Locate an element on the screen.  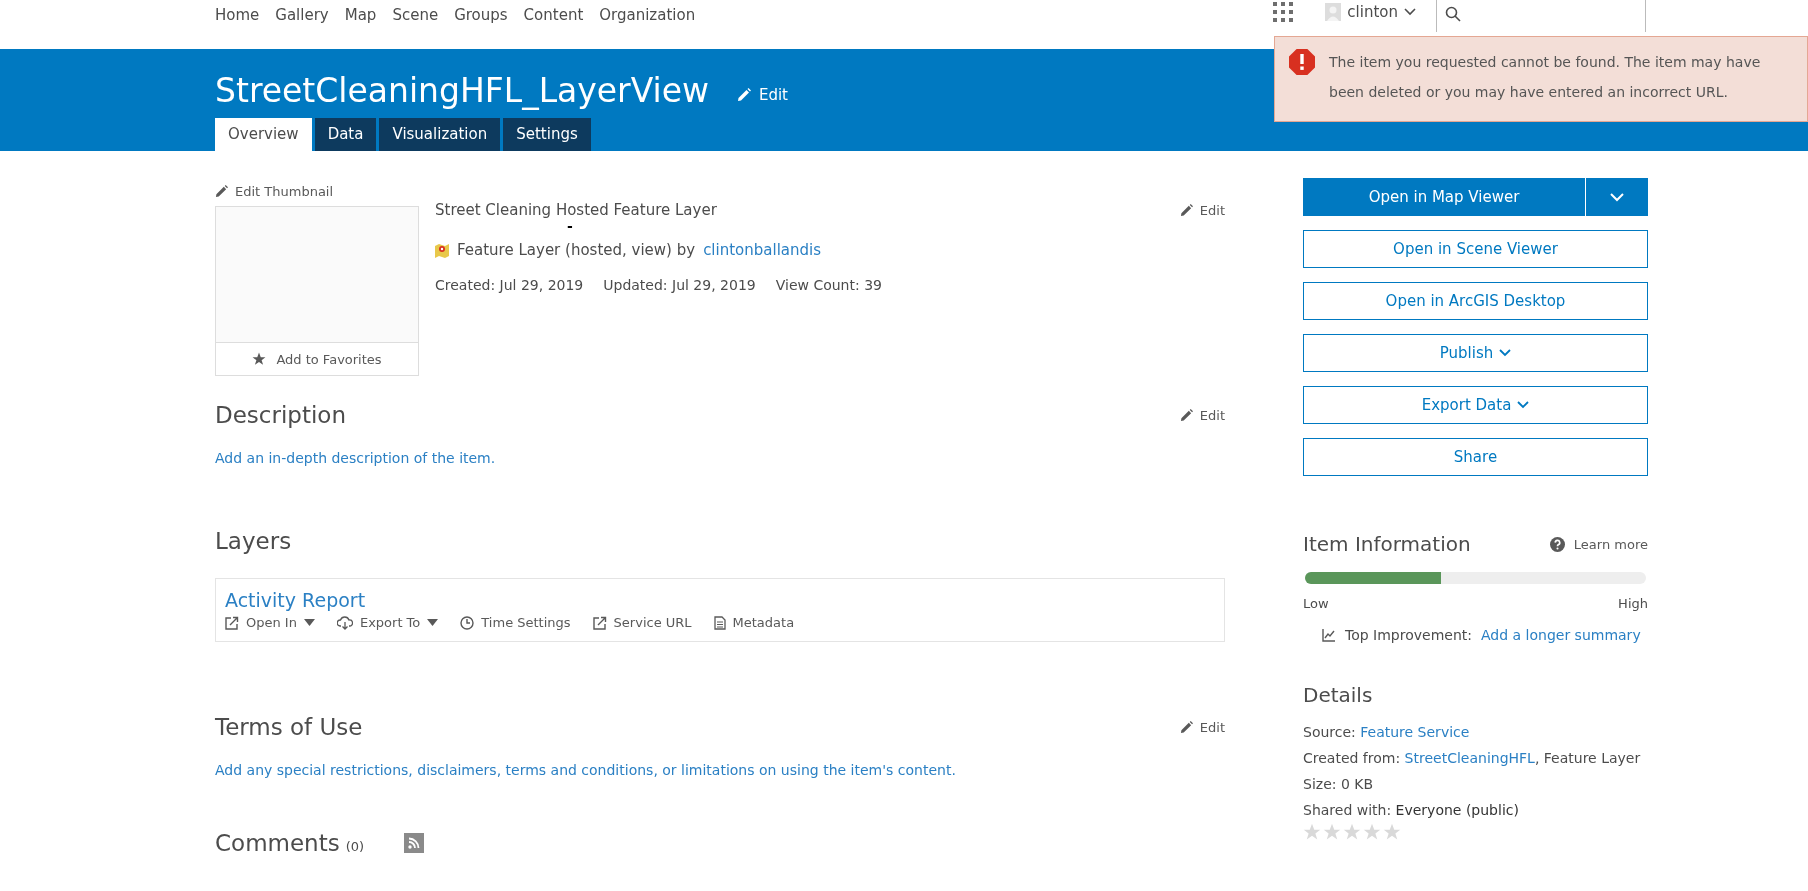
add-to-favorites-button: Add to Favorites is located at coordinates (317, 358).